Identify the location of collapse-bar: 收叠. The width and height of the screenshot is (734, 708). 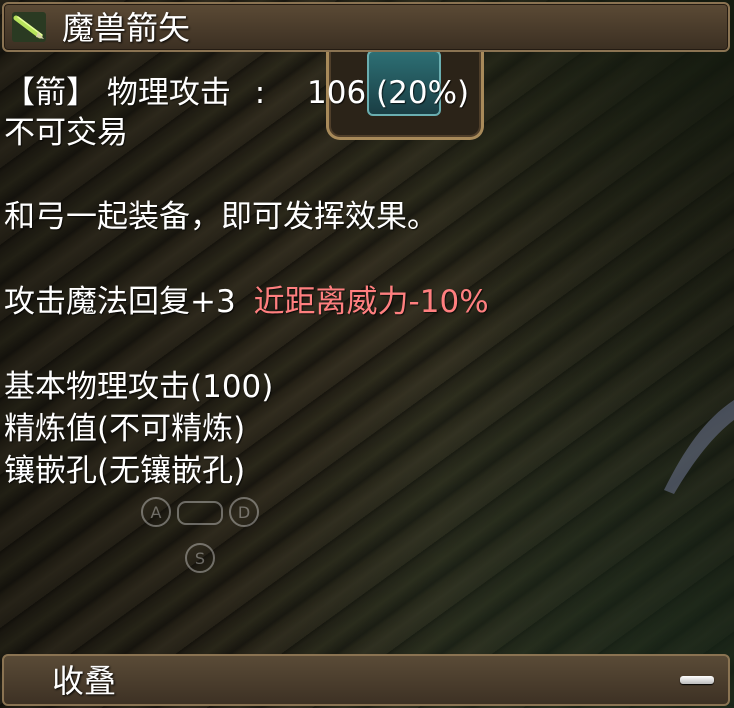
(366, 680).